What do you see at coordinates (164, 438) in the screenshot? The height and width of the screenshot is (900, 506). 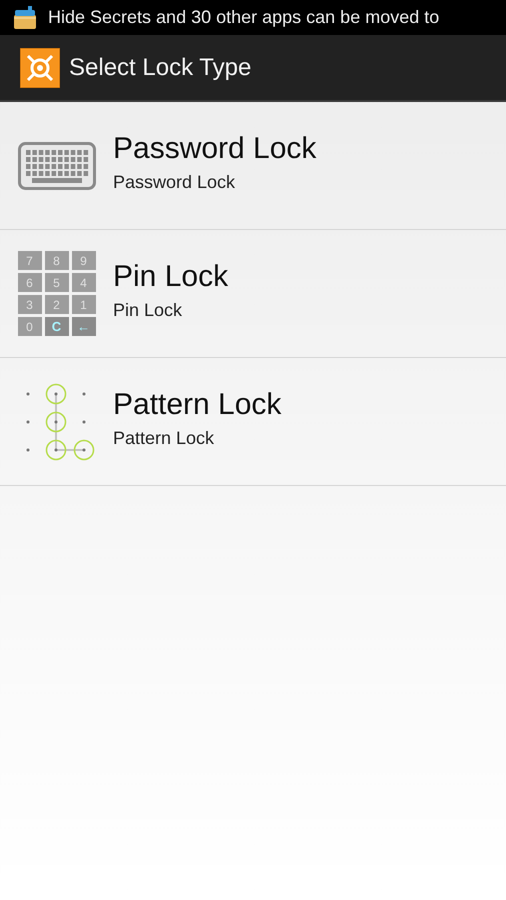 I see `lock-type-subtitle: Pattern Lock` at bounding box center [164, 438].